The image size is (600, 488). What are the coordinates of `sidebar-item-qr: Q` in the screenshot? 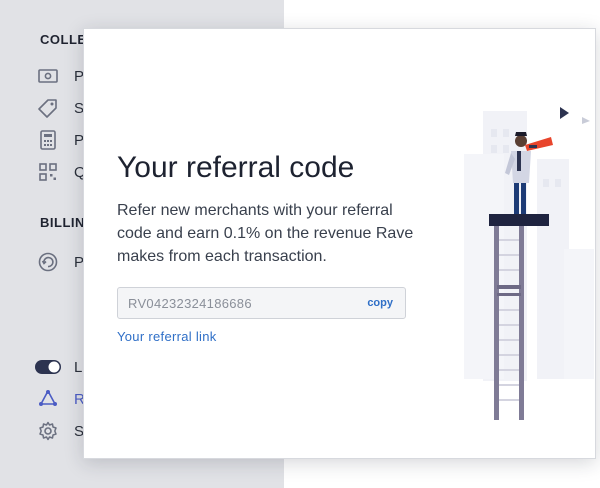 It's located at (62, 172).